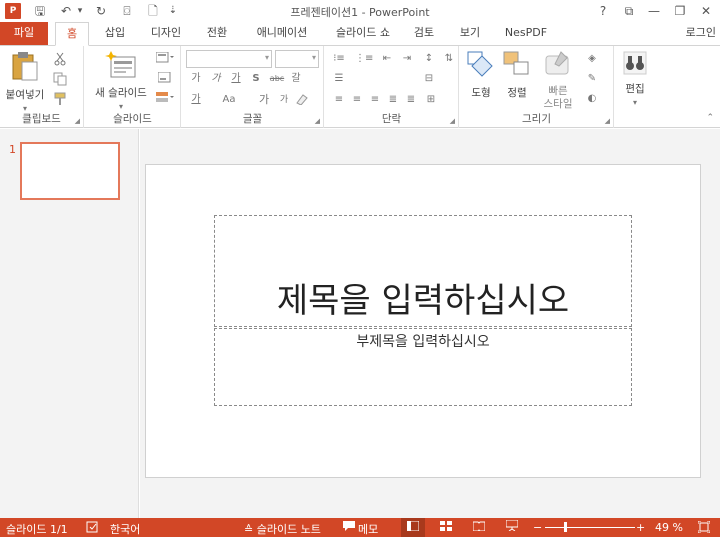 Image resolution: width=720 pixels, height=537 pixels. What do you see at coordinates (565, 527) in the screenshot?
I see `zoom-slider-thumb` at bounding box center [565, 527].